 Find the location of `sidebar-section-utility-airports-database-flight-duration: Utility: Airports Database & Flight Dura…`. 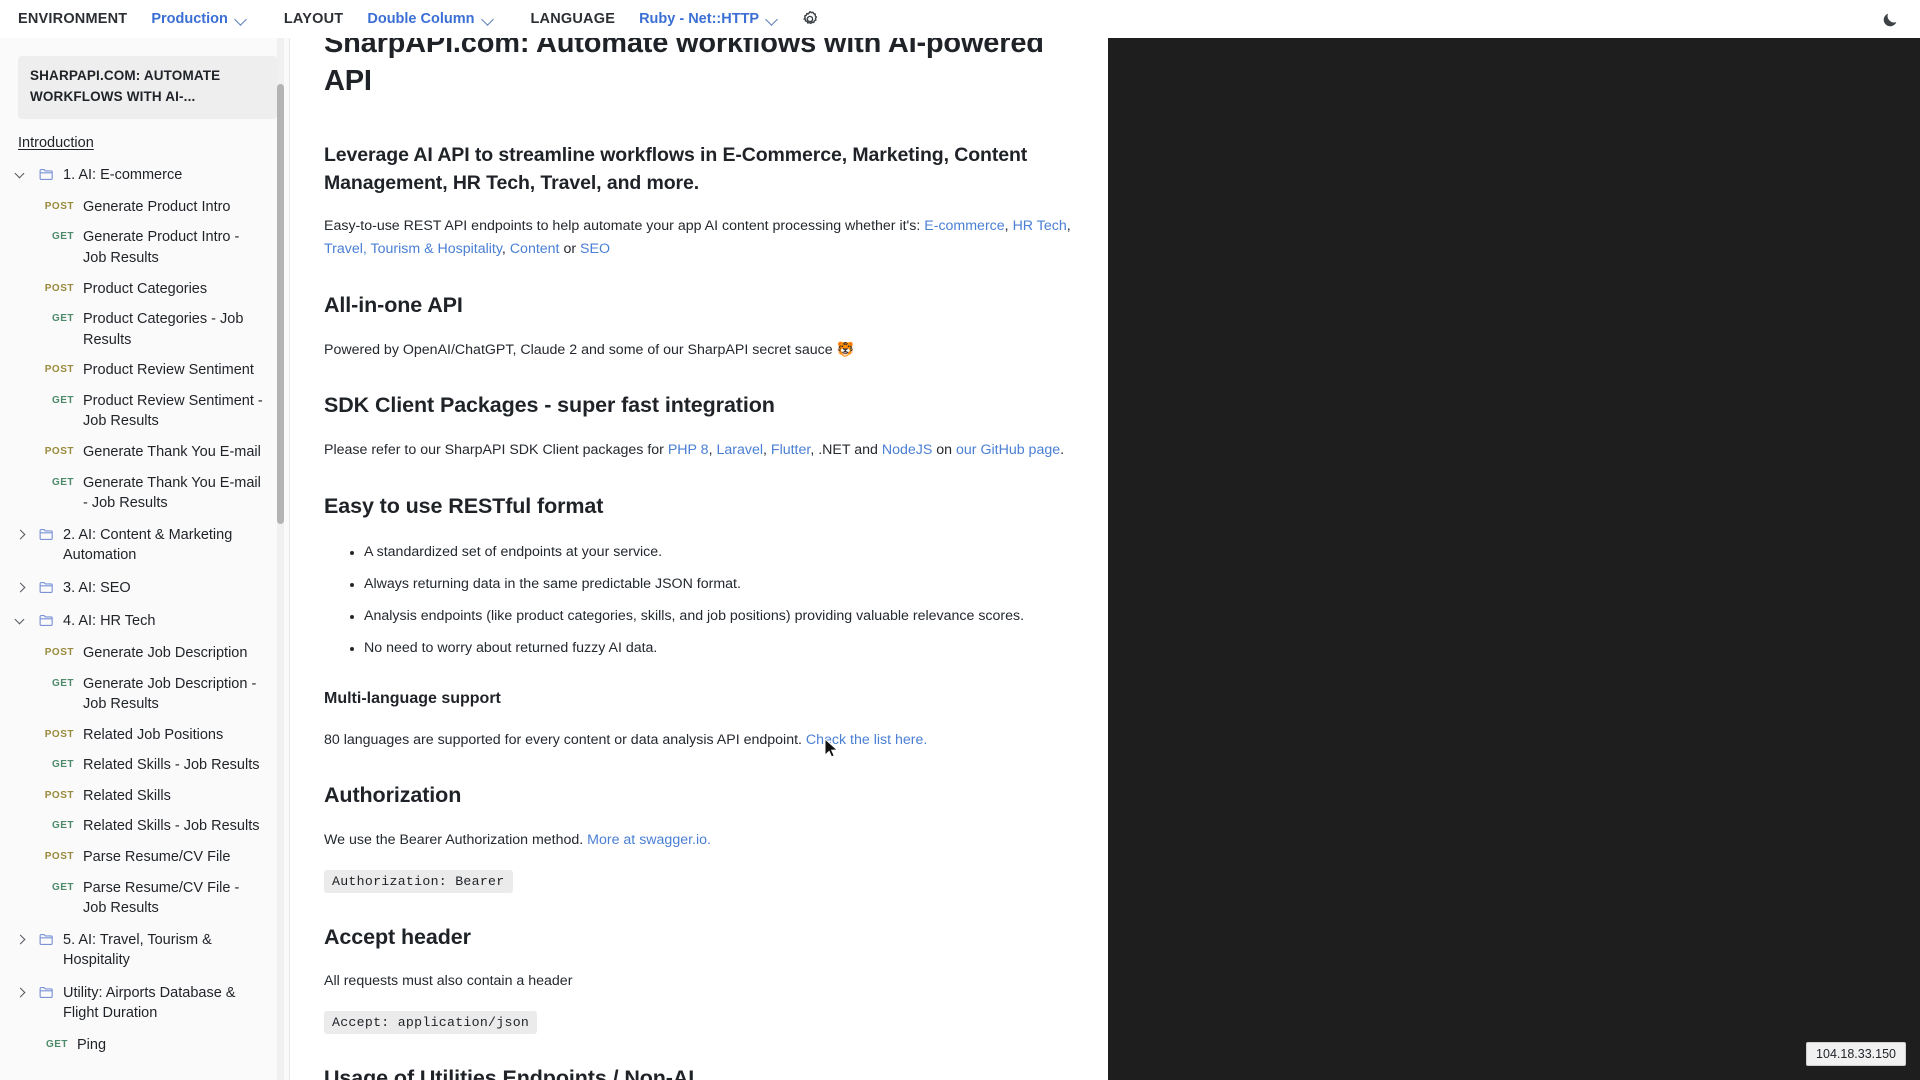

sidebar-section-utility-airports-database-flight-duration: Utility: Airports Database & Flight Dura… is located at coordinates (144, 1003).